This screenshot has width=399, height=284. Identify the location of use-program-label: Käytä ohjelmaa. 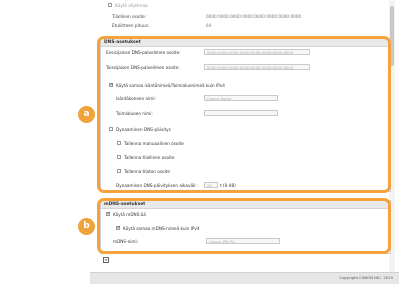
(131, 5).